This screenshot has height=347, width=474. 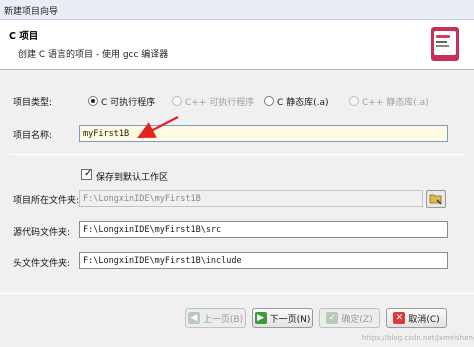 What do you see at coordinates (42, 264) in the screenshot?
I see `header-folder-label: 头文件文件夹:` at bounding box center [42, 264].